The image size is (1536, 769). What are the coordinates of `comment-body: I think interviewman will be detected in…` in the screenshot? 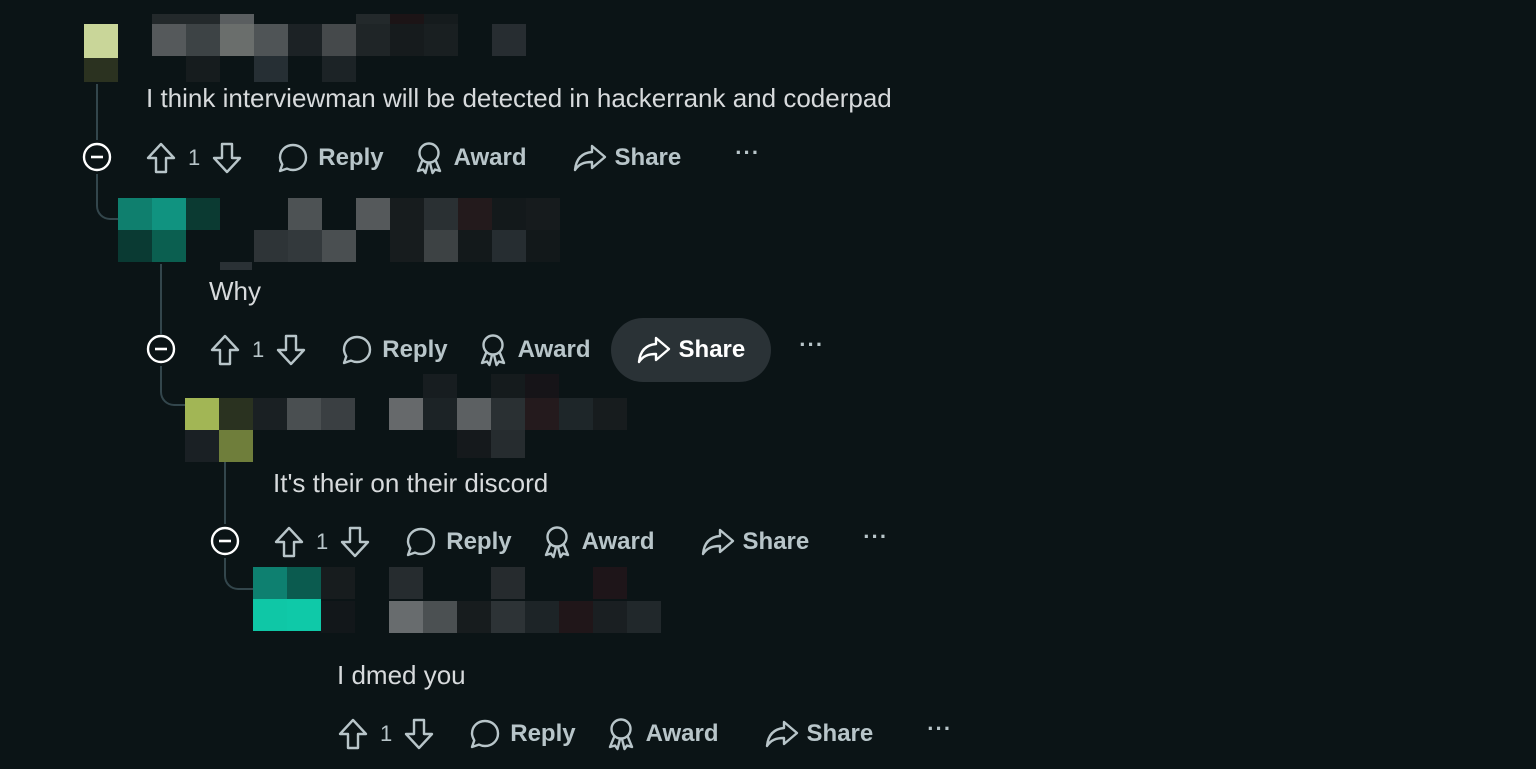 It's located at (519, 98).